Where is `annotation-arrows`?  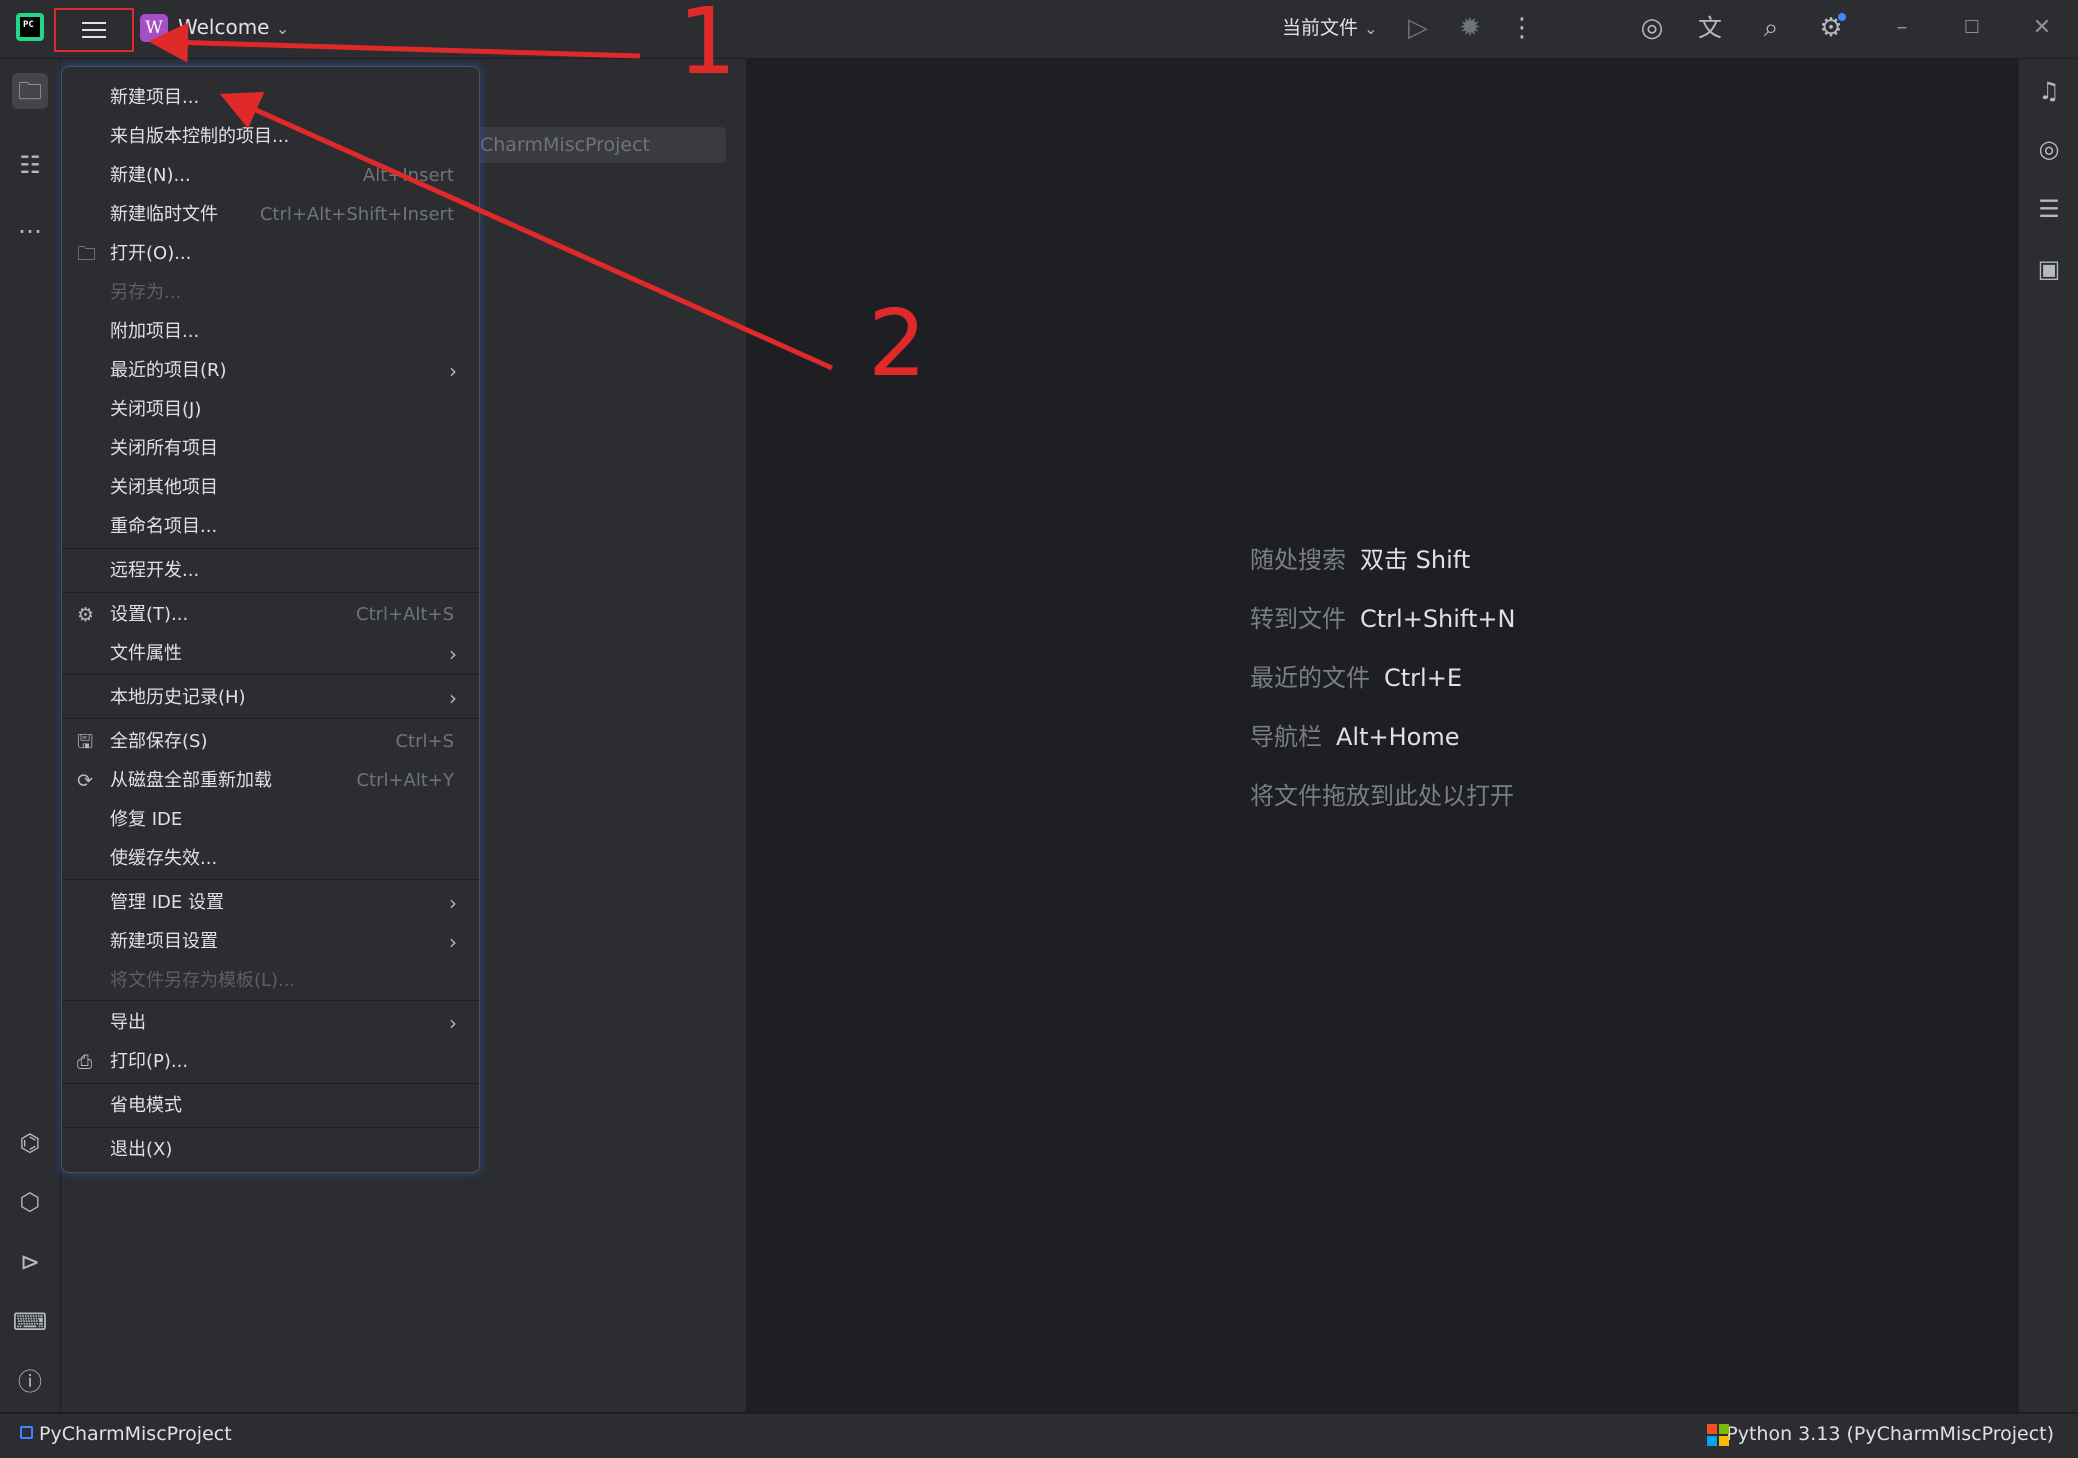
annotation-arrows is located at coordinates (491, 196).